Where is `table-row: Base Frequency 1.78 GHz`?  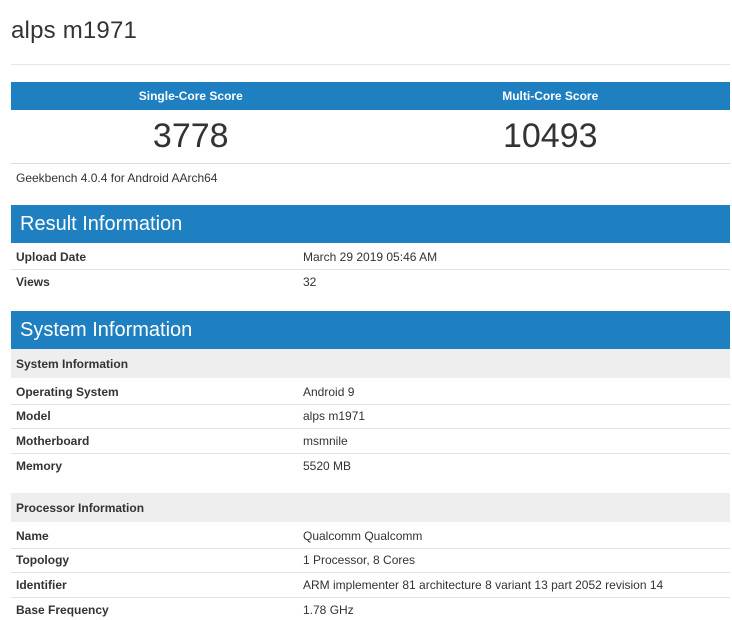
table-row: Base Frequency 1.78 GHz is located at coordinates (370, 609).